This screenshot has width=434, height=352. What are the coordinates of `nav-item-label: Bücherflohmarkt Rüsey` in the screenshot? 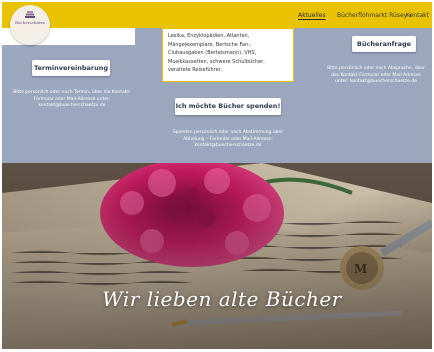 It's located at (372, 15).